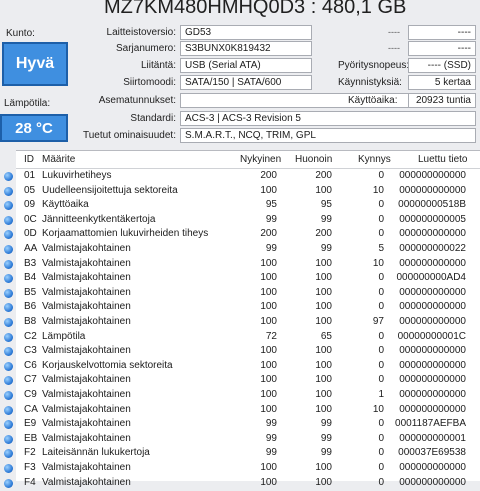 This screenshot has width=480, height=491. What do you see at coordinates (242, 380) in the screenshot?
I see `table-row: C7 Valmistajakohtainen 100 100 0 000000000000` at bounding box center [242, 380].